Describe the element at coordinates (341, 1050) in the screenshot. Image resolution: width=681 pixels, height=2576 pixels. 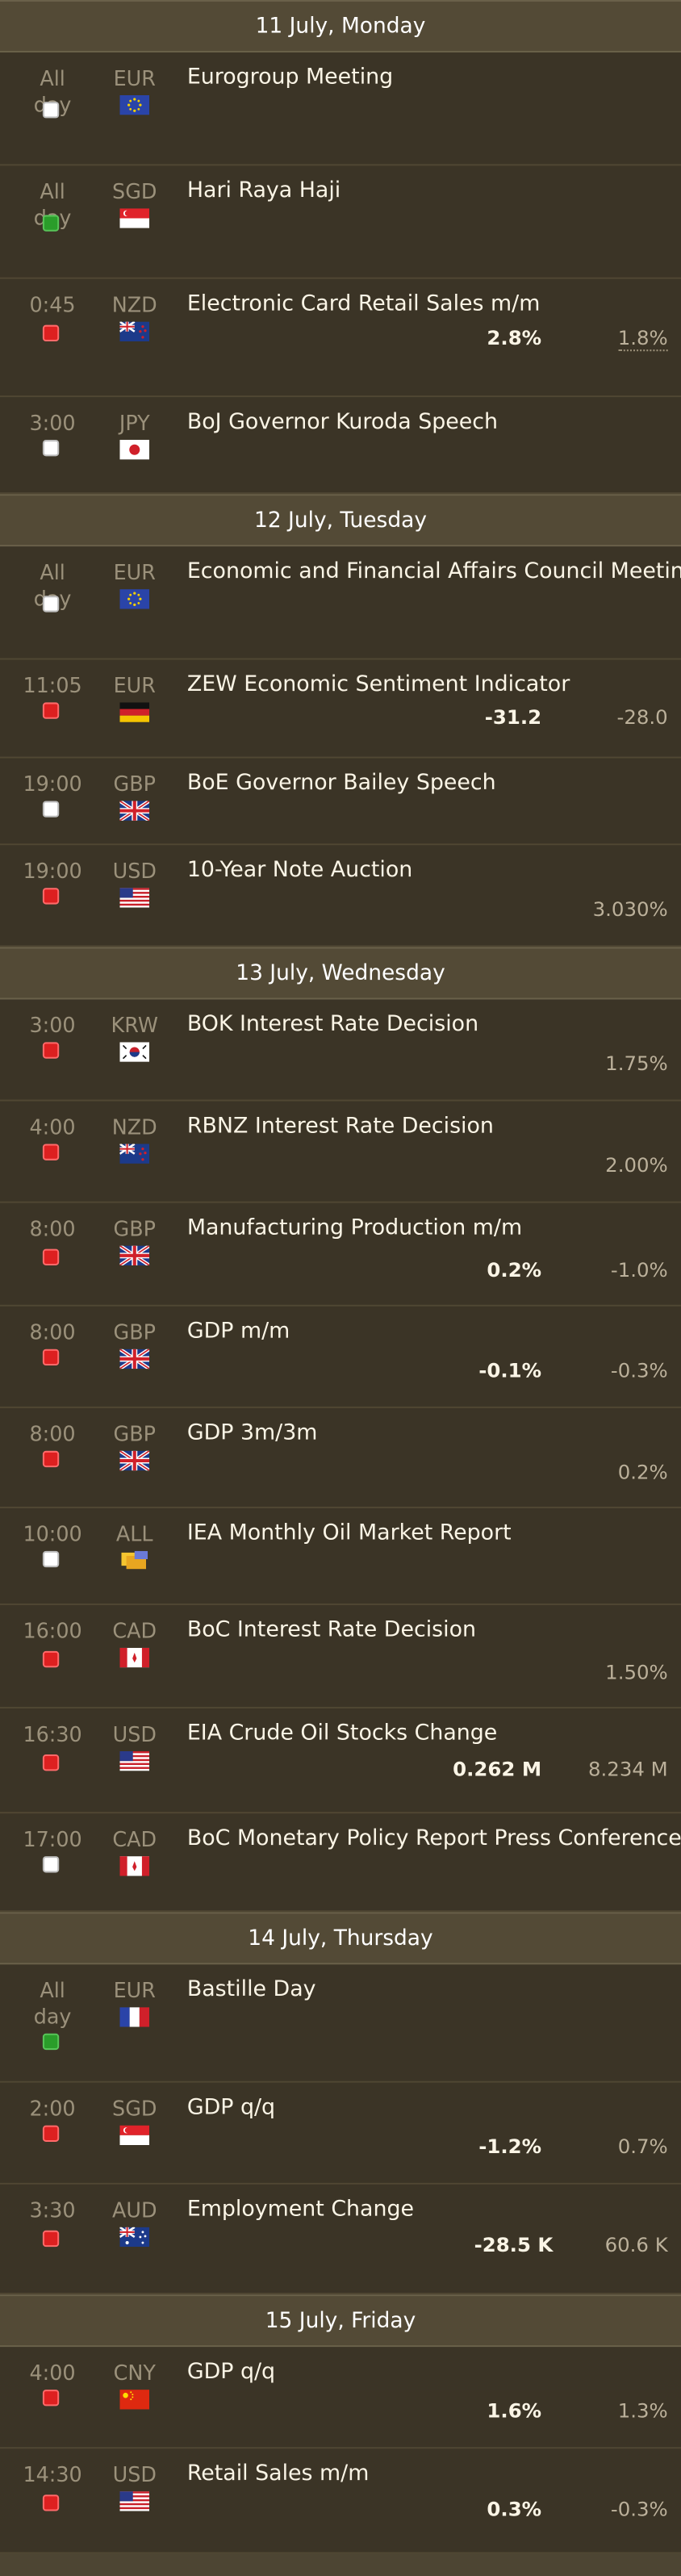
I see `event-row-bok-interest-rate-decision: 3:00 KRW BOK Interest Rate Decision 1.75%` at that location.